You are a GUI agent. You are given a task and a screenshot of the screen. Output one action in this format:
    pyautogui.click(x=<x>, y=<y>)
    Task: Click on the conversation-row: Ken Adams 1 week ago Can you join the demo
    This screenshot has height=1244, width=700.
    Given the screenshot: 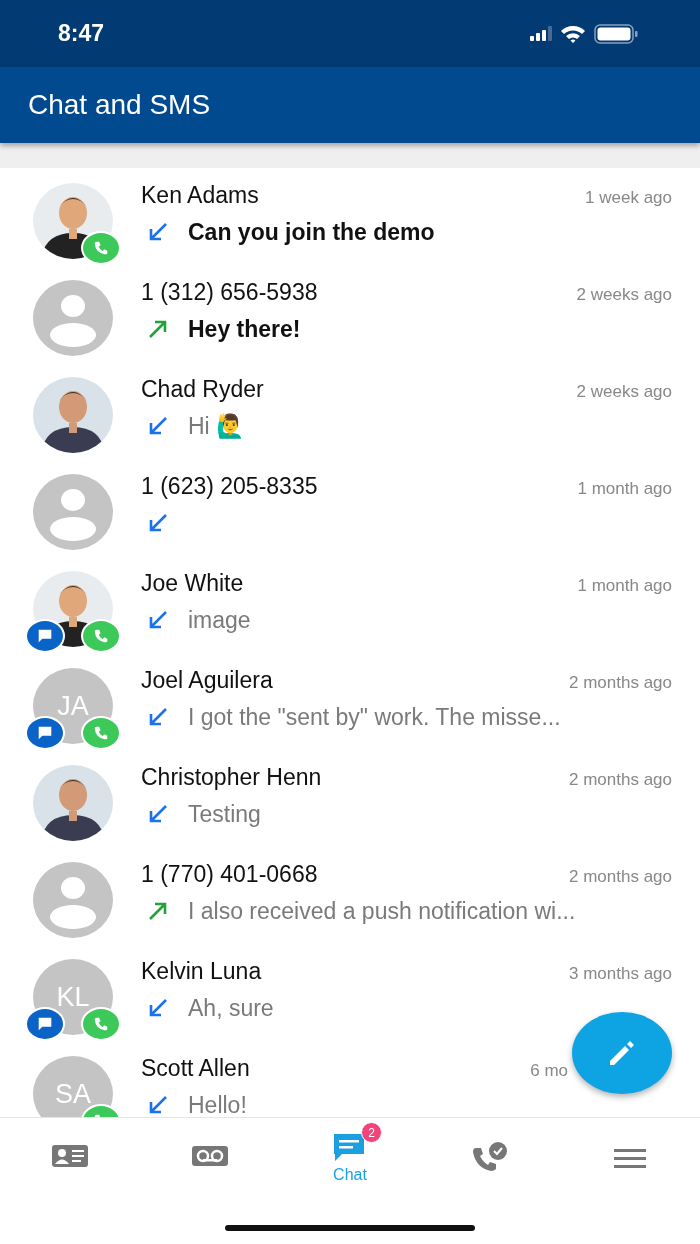 What is the action you would take?
    pyautogui.click(x=350, y=216)
    